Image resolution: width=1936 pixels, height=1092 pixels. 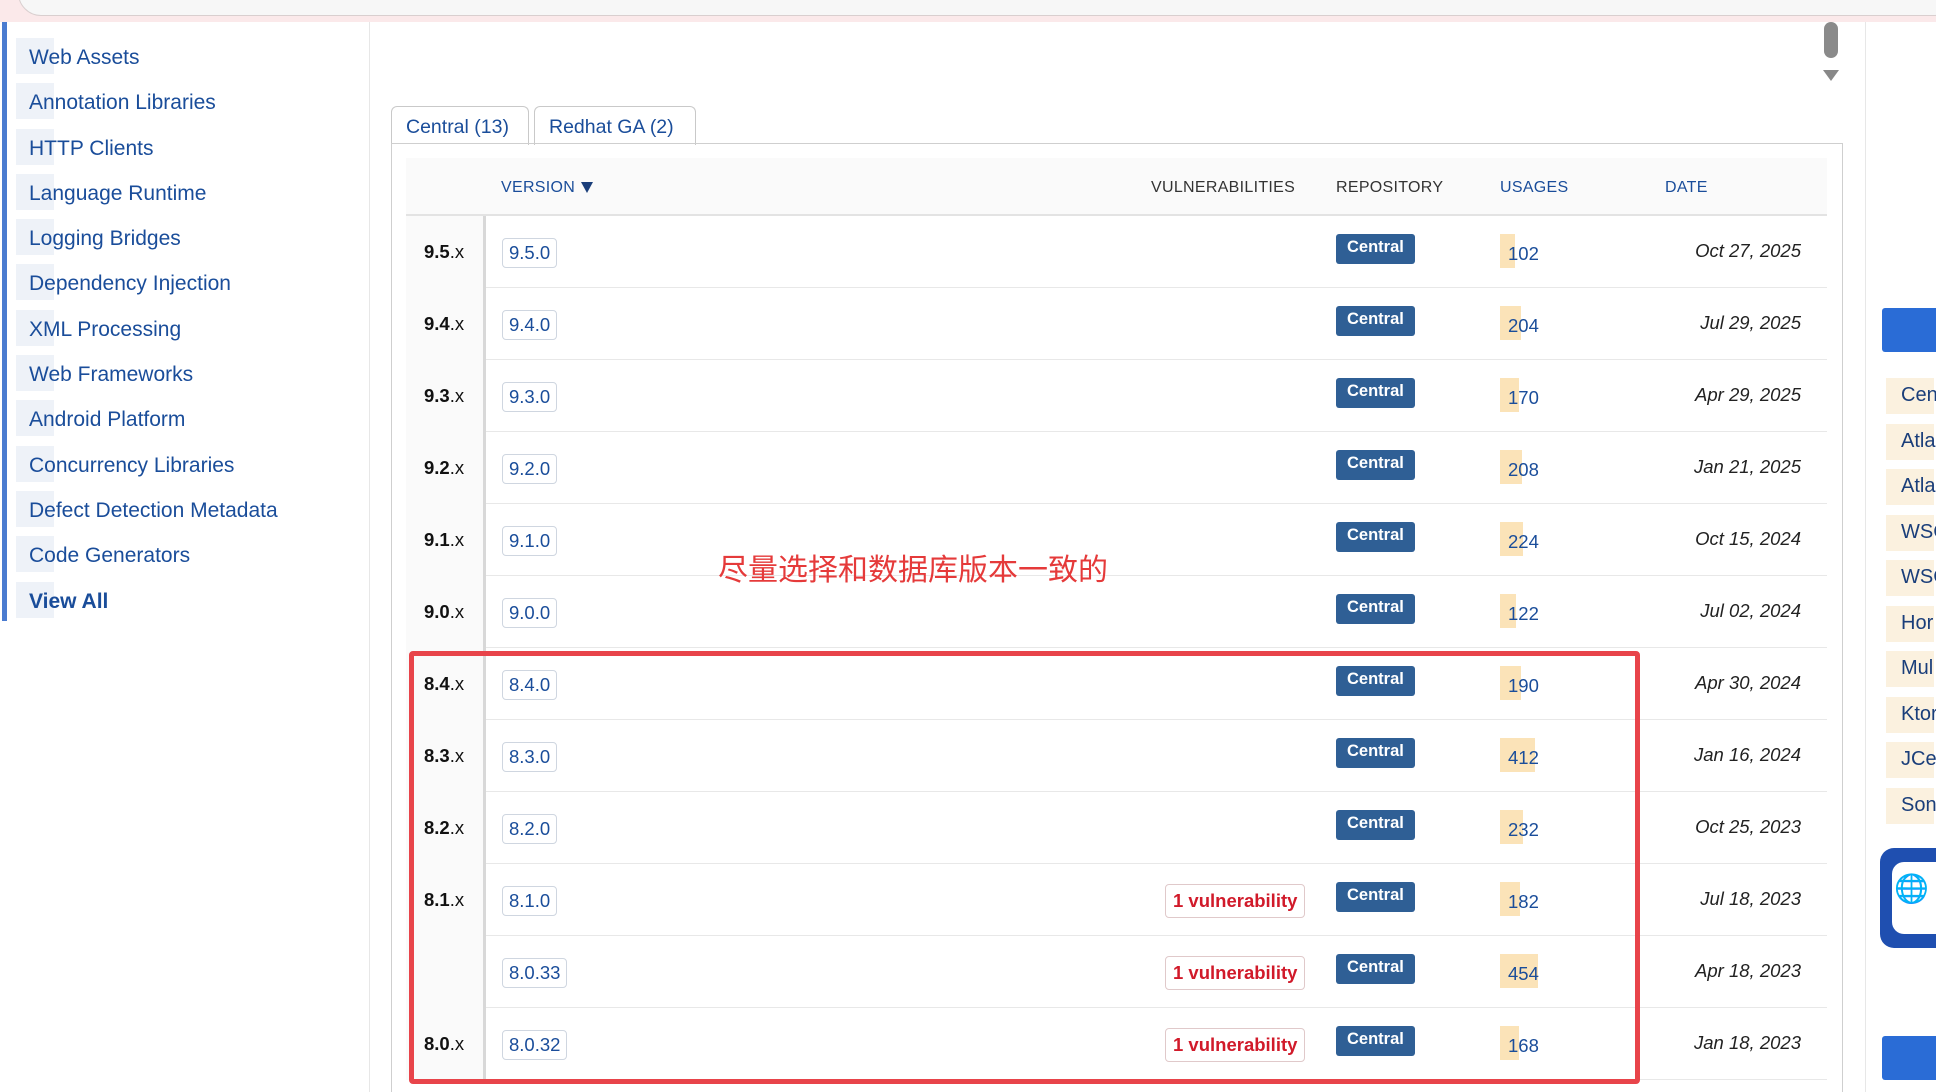 I want to click on right-link-item: Ktor, so click(x=1911, y=714).